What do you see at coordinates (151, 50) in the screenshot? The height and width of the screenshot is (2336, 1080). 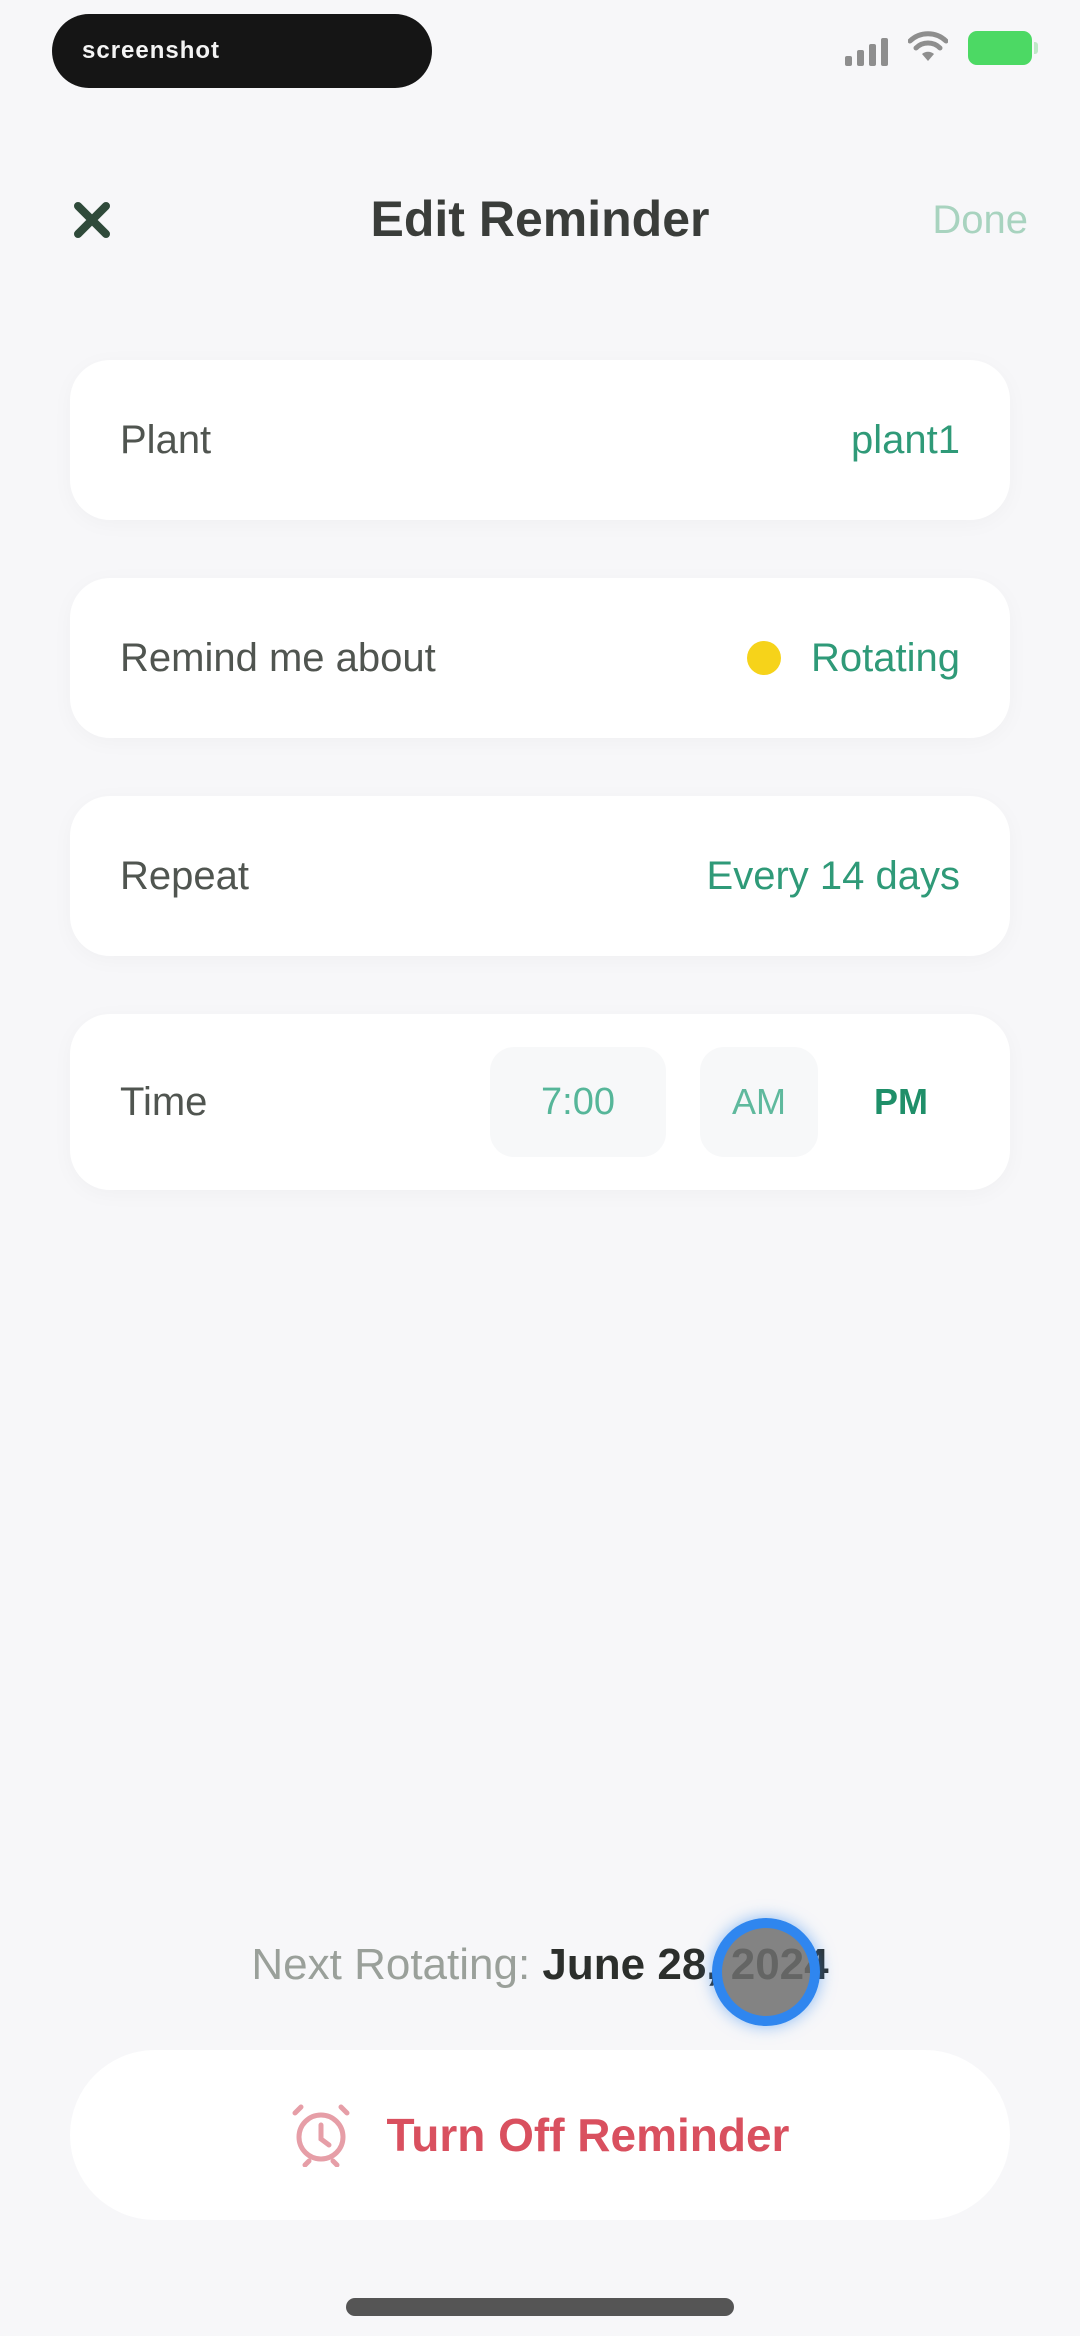 I see `recording-label: screenshot` at bounding box center [151, 50].